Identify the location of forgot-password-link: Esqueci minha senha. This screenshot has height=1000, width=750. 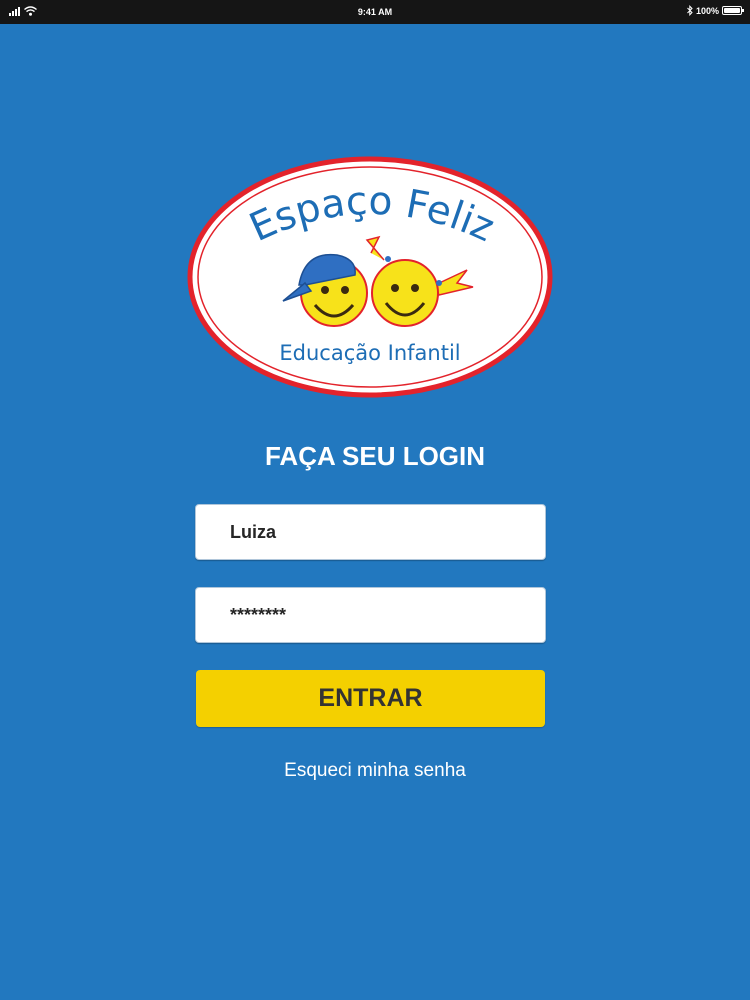
(375, 771).